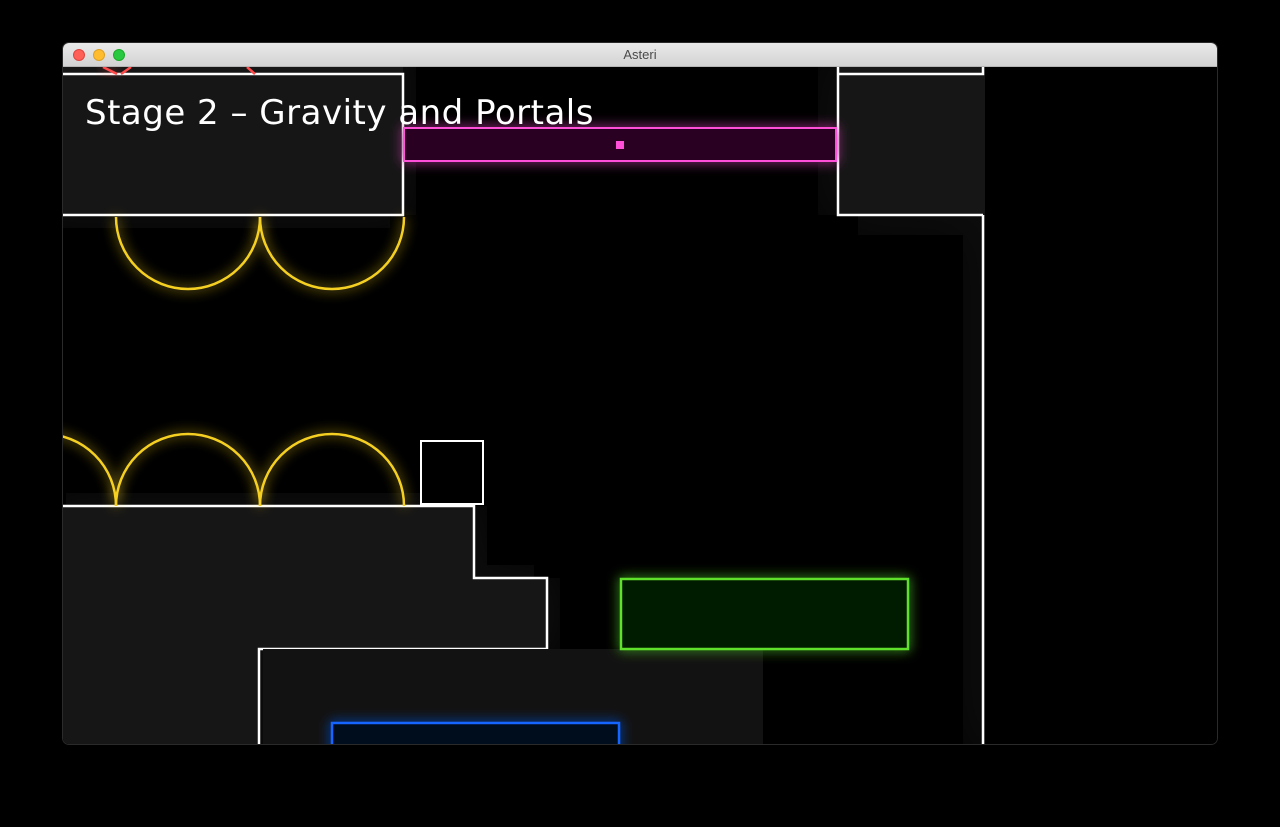 This screenshot has height=827, width=1280. I want to click on window-title: Asteri, so click(640, 54).